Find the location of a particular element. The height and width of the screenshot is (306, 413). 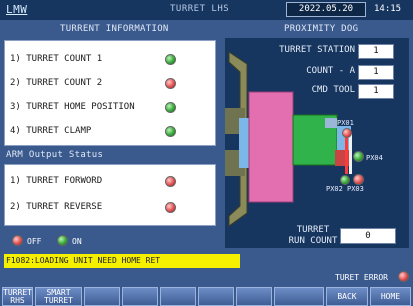

cmd-tool-label: CMD TOOL is located at coordinates (333, 90).